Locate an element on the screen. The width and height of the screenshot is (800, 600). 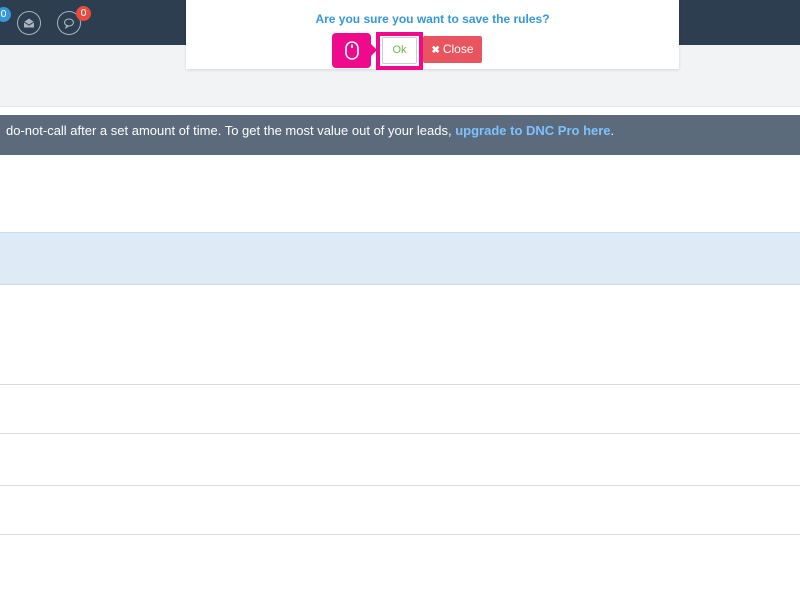
mouse-icon is located at coordinates (351, 50).